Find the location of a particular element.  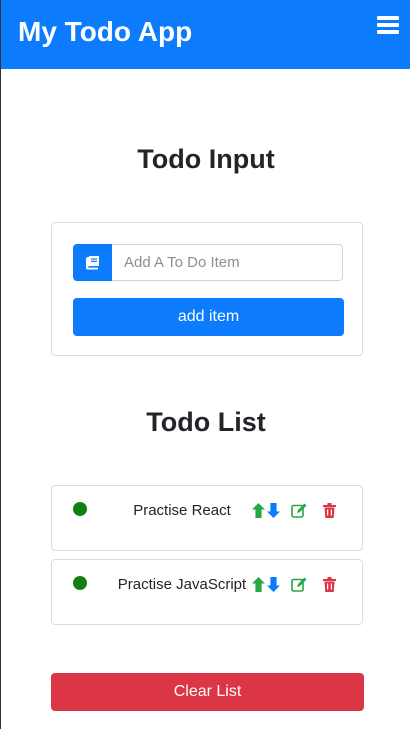

todo-list-item: Practise React is located at coordinates (207, 518).